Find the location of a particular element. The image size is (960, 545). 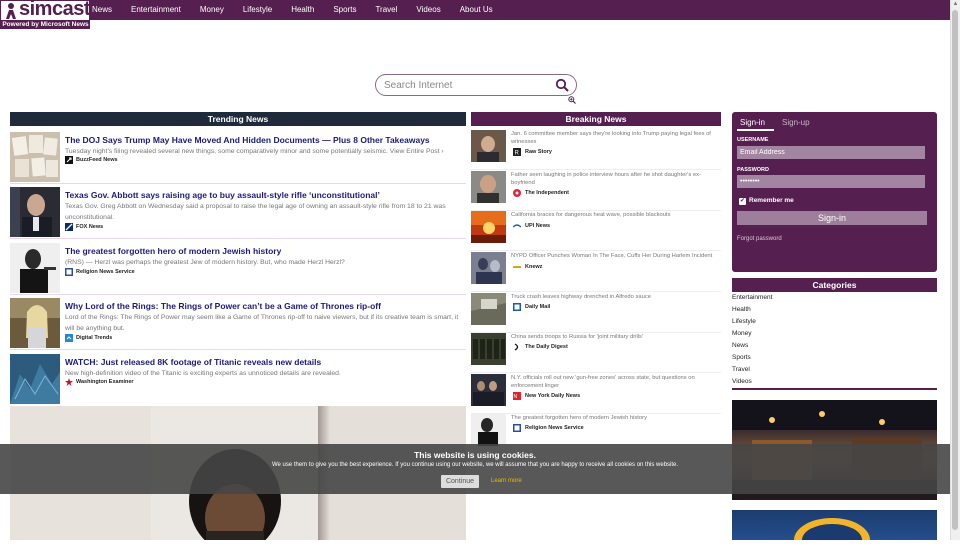

source-label: FOX News is located at coordinates (90, 227).